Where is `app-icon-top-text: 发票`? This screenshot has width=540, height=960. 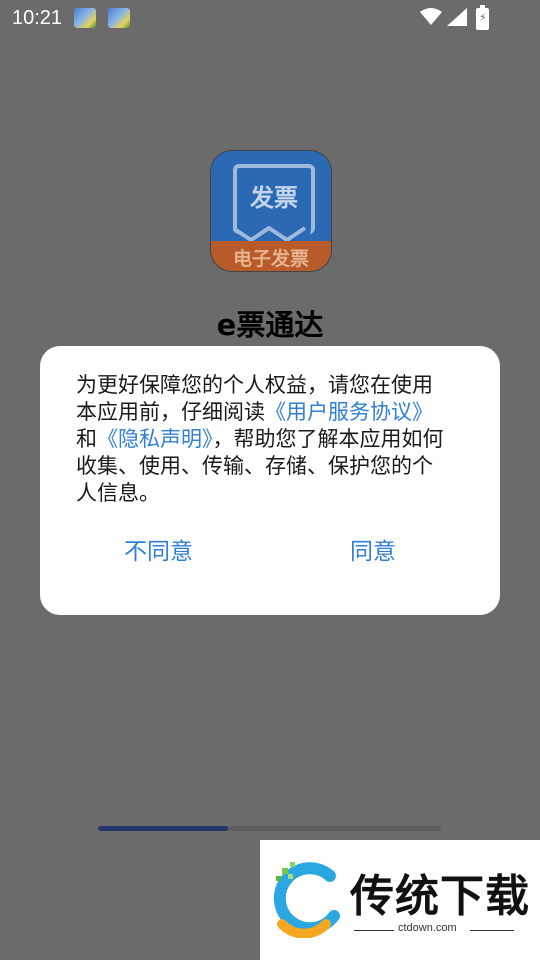 app-icon-top-text: 发票 is located at coordinates (274, 198).